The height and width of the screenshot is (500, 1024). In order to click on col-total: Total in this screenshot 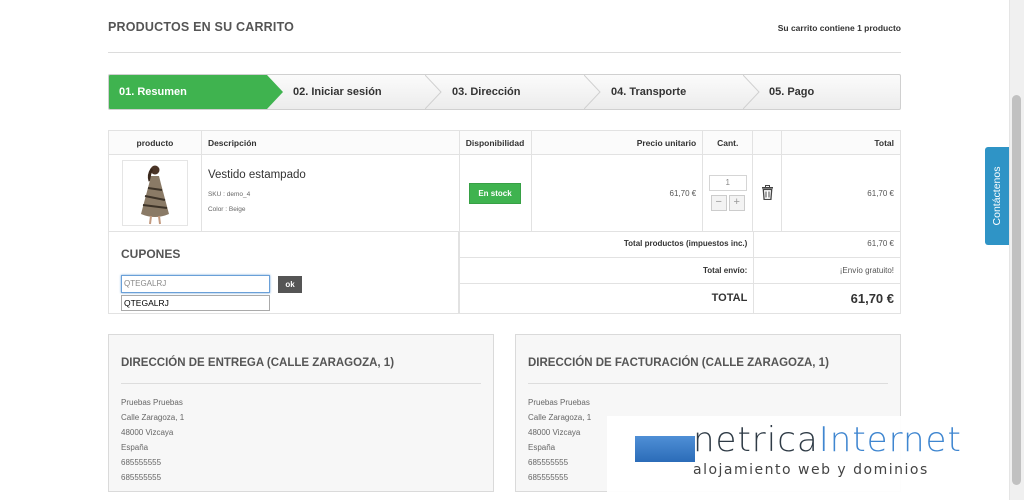, I will do `click(841, 142)`.